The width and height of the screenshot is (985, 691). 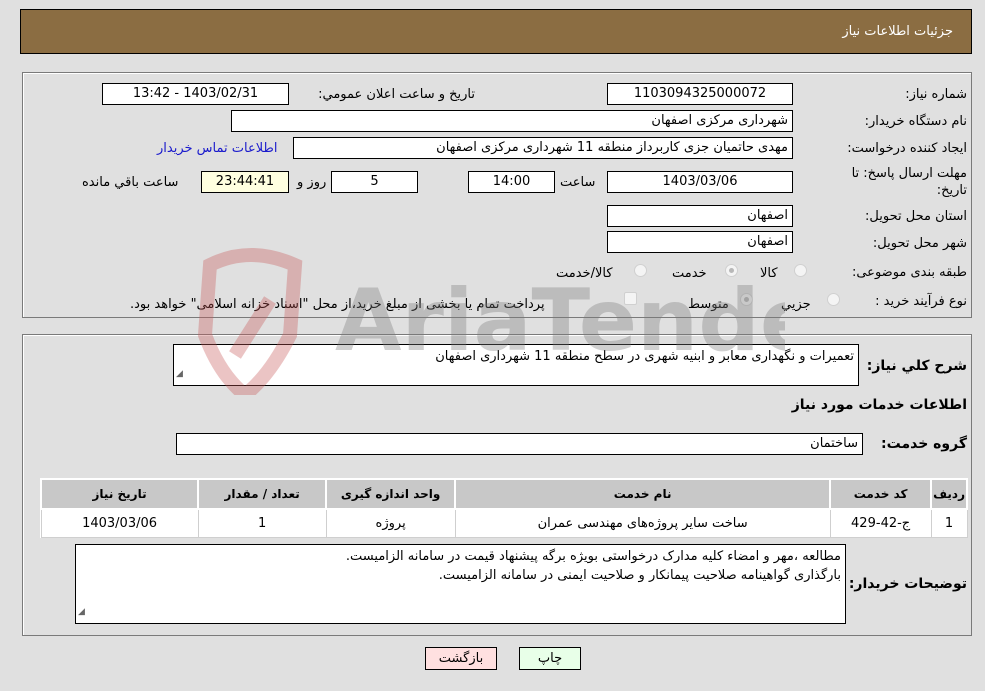 What do you see at coordinates (130, 182) in the screenshot?
I see `remaining-label: ساعت باقي مانده` at bounding box center [130, 182].